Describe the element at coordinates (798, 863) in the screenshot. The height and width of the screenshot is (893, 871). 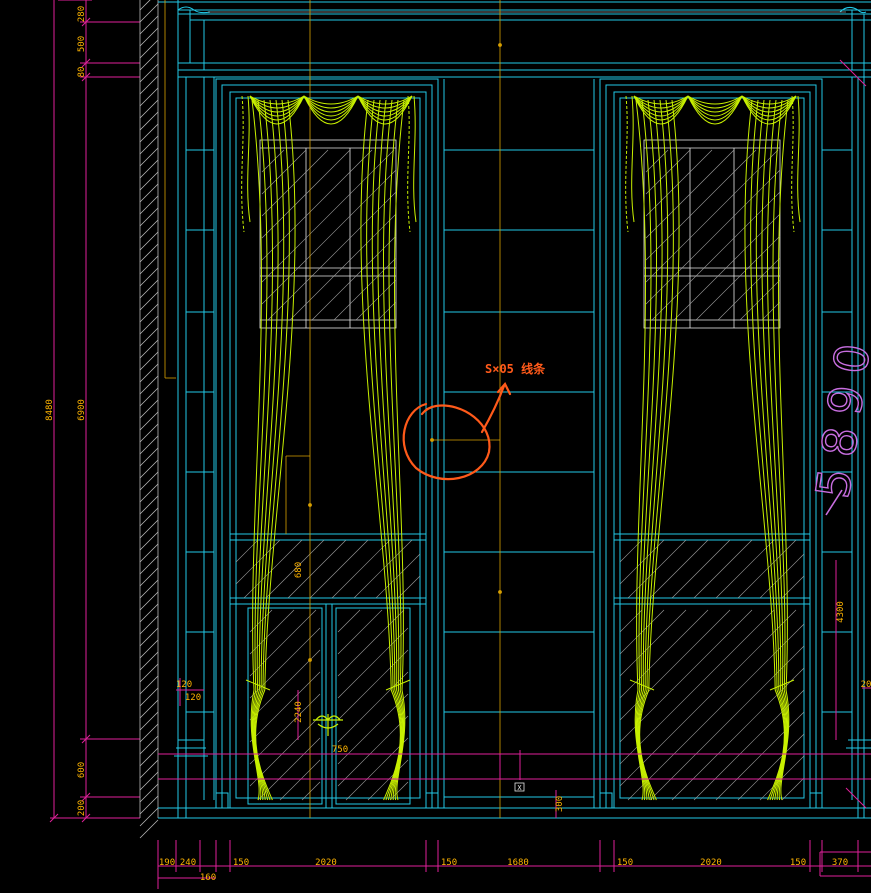
I see `bottom-dim-150-d: 150` at that location.